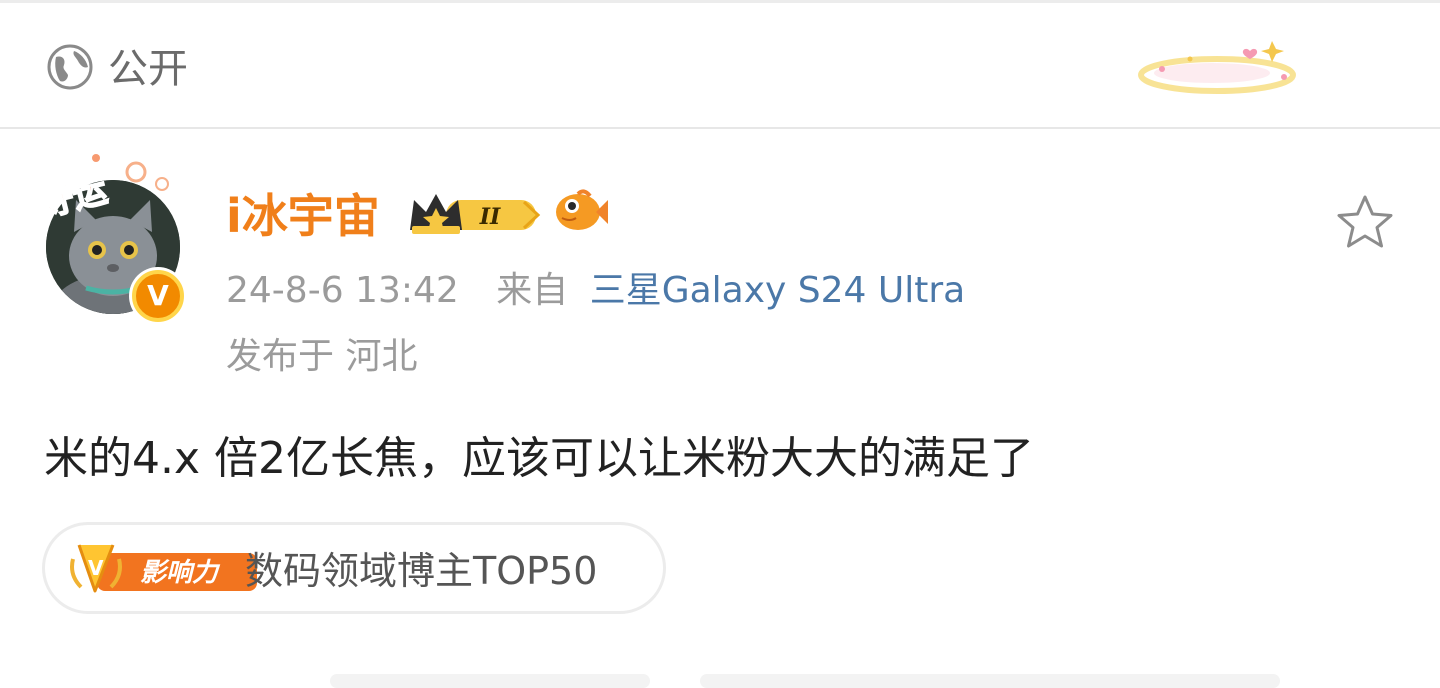 The height and width of the screenshot is (688, 1440). Describe the element at coordinates (322, 356) in the screenshot. I see `post-location: 发布于 河北` at that location.